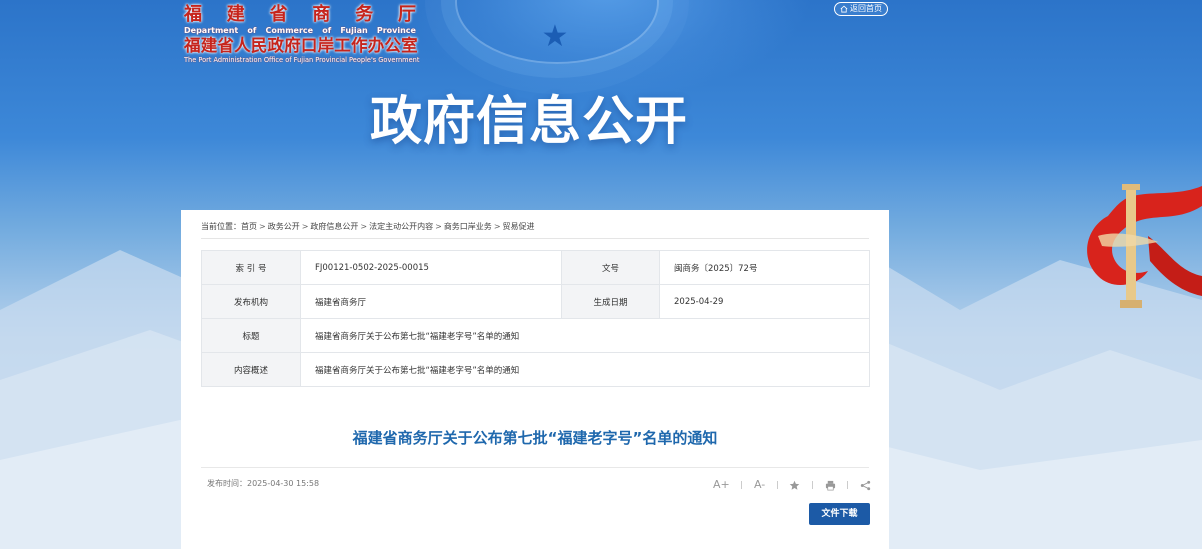 The width and height of the screenshot is (1202, 549). I want to click on breadcrumb-prefix: 当前位置：, so click(221, 226).